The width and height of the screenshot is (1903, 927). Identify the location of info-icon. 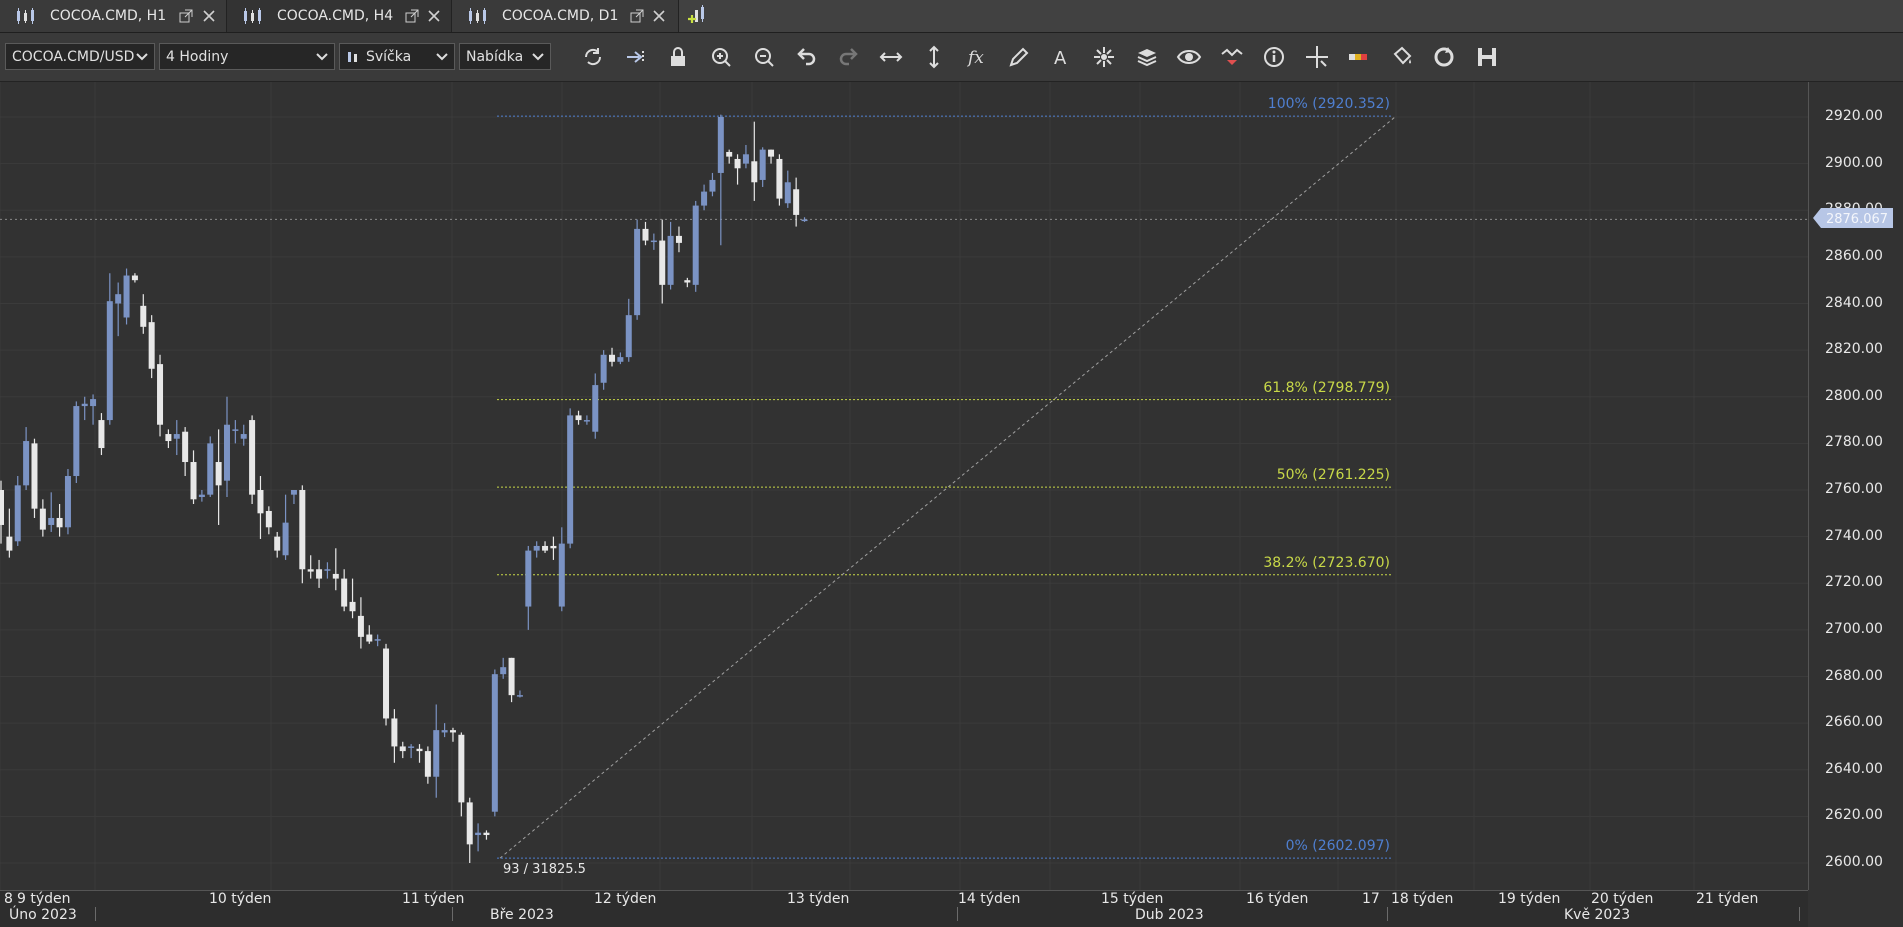
(1274, 57).